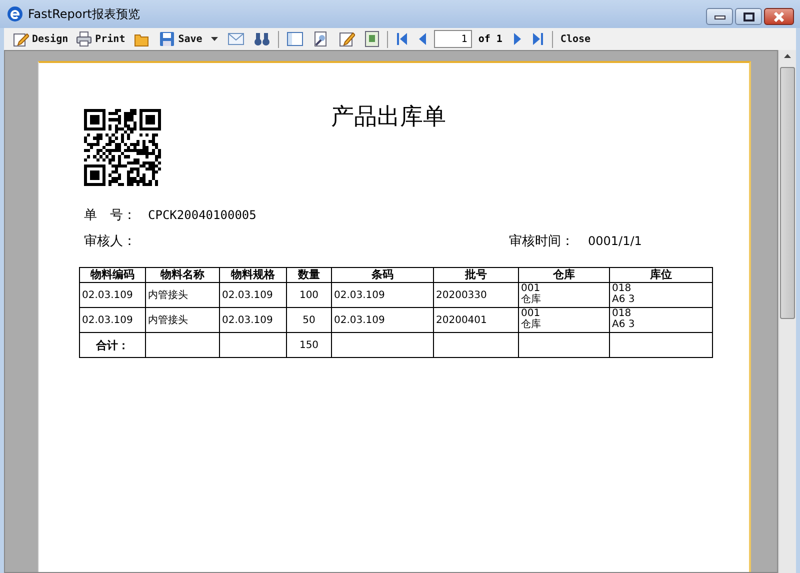  What do you see at coordinates (309, 275) in the screenshot?
I see `column-header: 数量` at bounding box center [309, 275].